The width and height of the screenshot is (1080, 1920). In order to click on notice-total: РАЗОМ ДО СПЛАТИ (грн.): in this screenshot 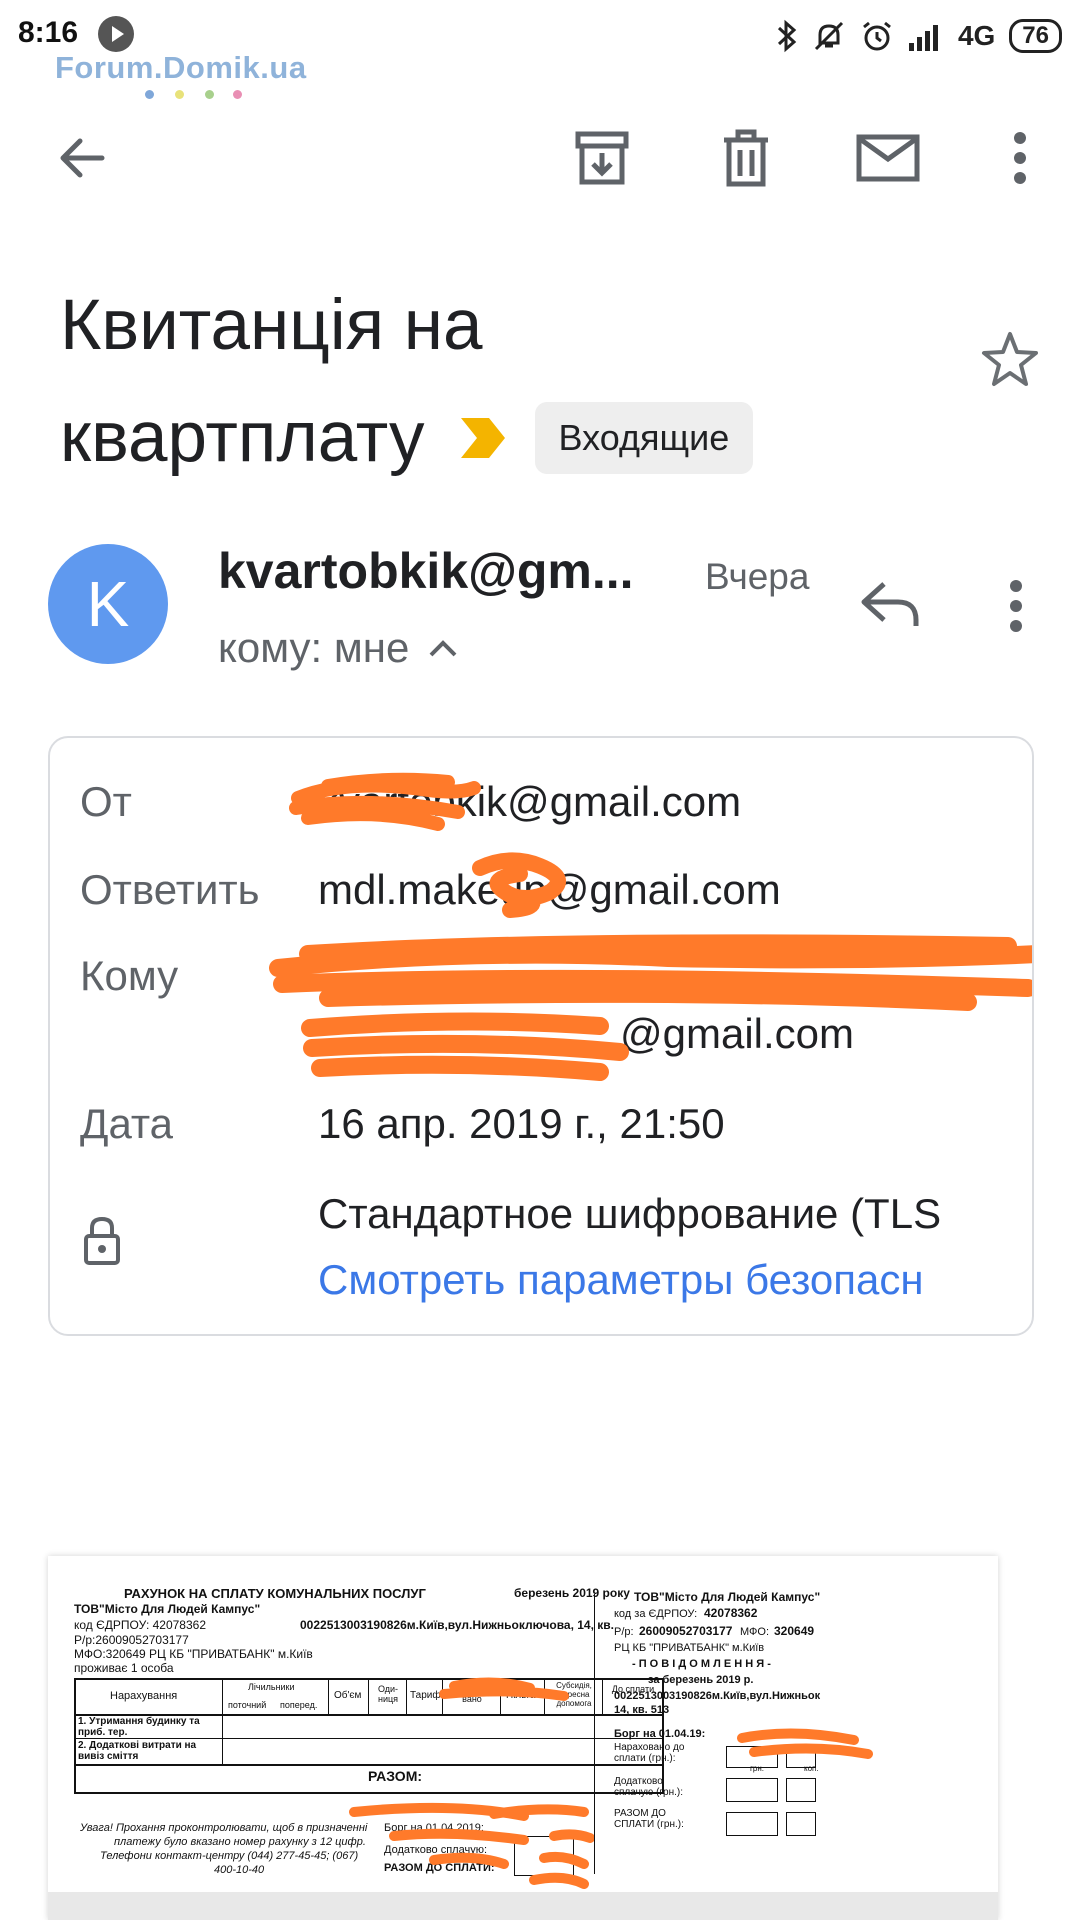, I will do `click(649, 1819)`.